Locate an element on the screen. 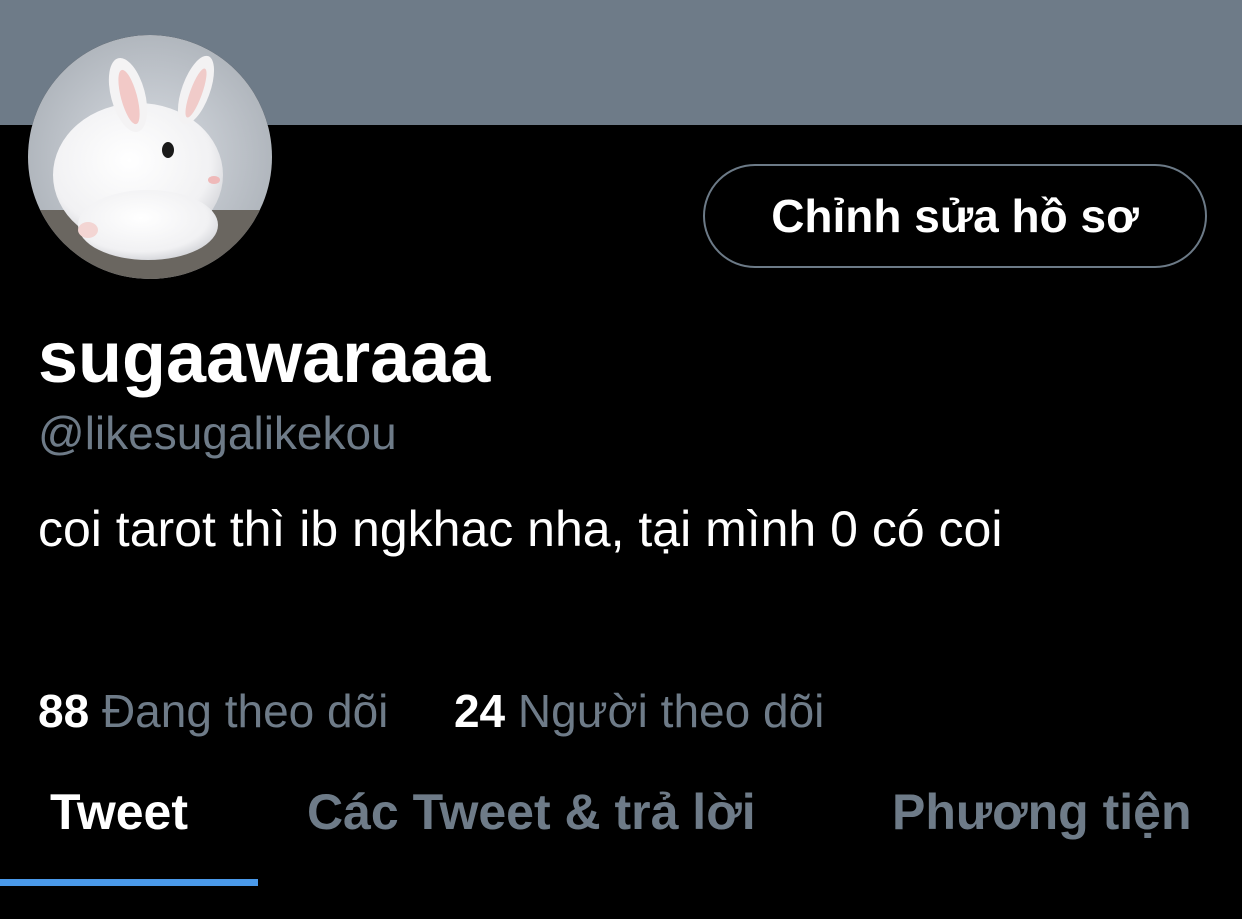 This screenshot has height=919, width=1242. tab-media: Phương tiện is located at coordinates (1042, 812).